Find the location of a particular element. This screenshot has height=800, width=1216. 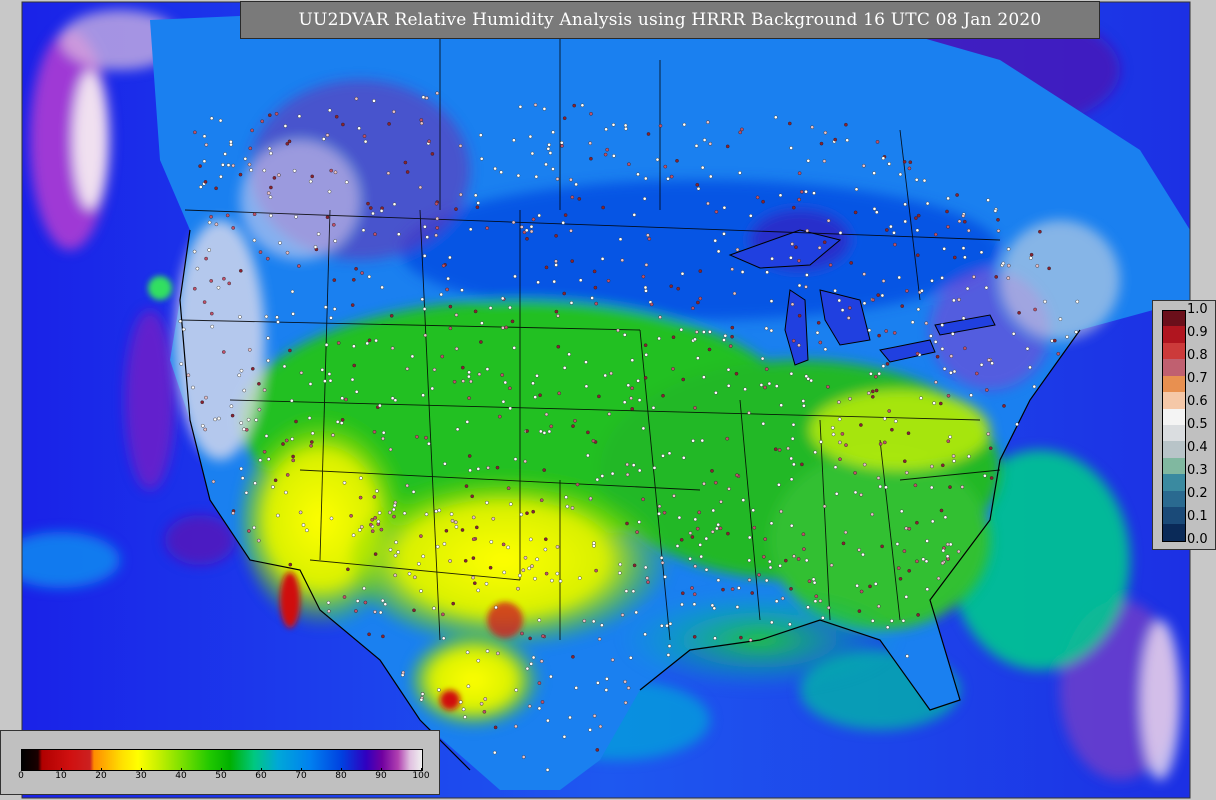

humidity-tick-label: 30 is located at coordinates (141, 776).